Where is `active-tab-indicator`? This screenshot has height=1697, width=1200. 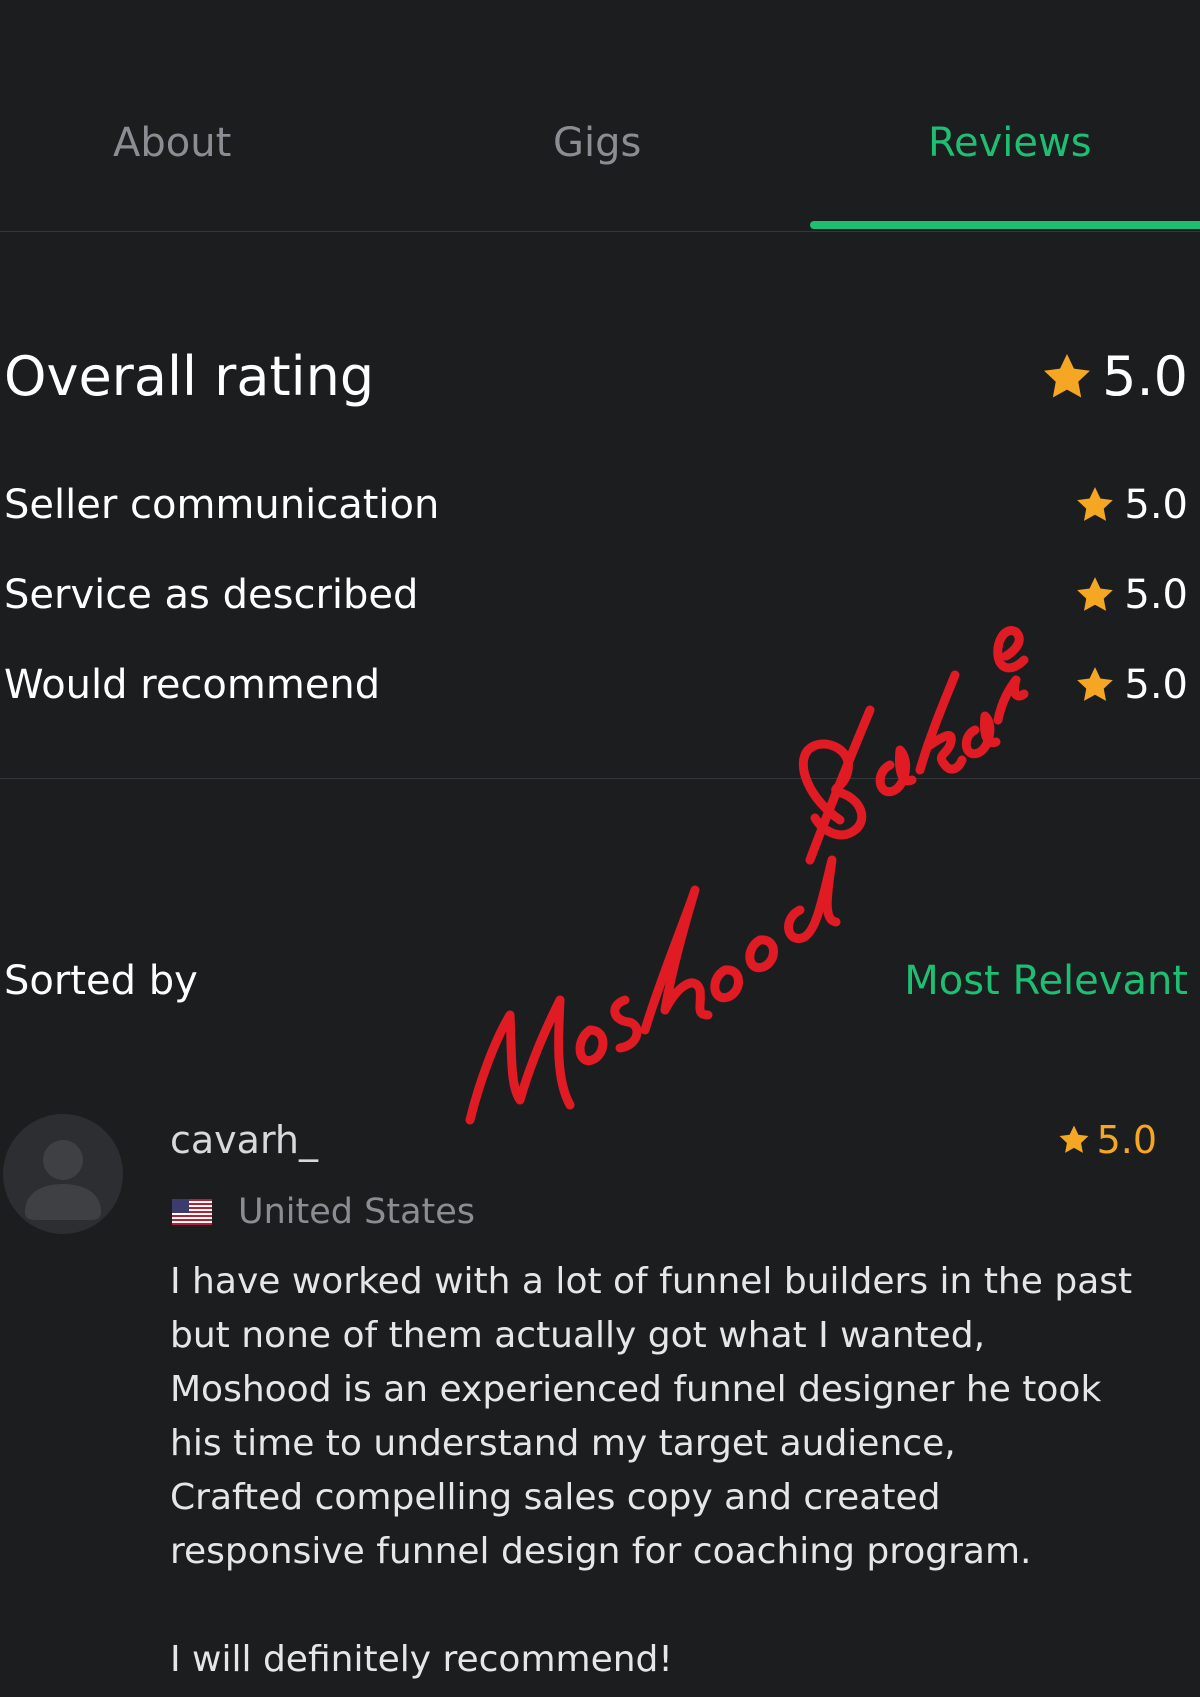
active-tab-indicator is located at coordinates (1005, 225).